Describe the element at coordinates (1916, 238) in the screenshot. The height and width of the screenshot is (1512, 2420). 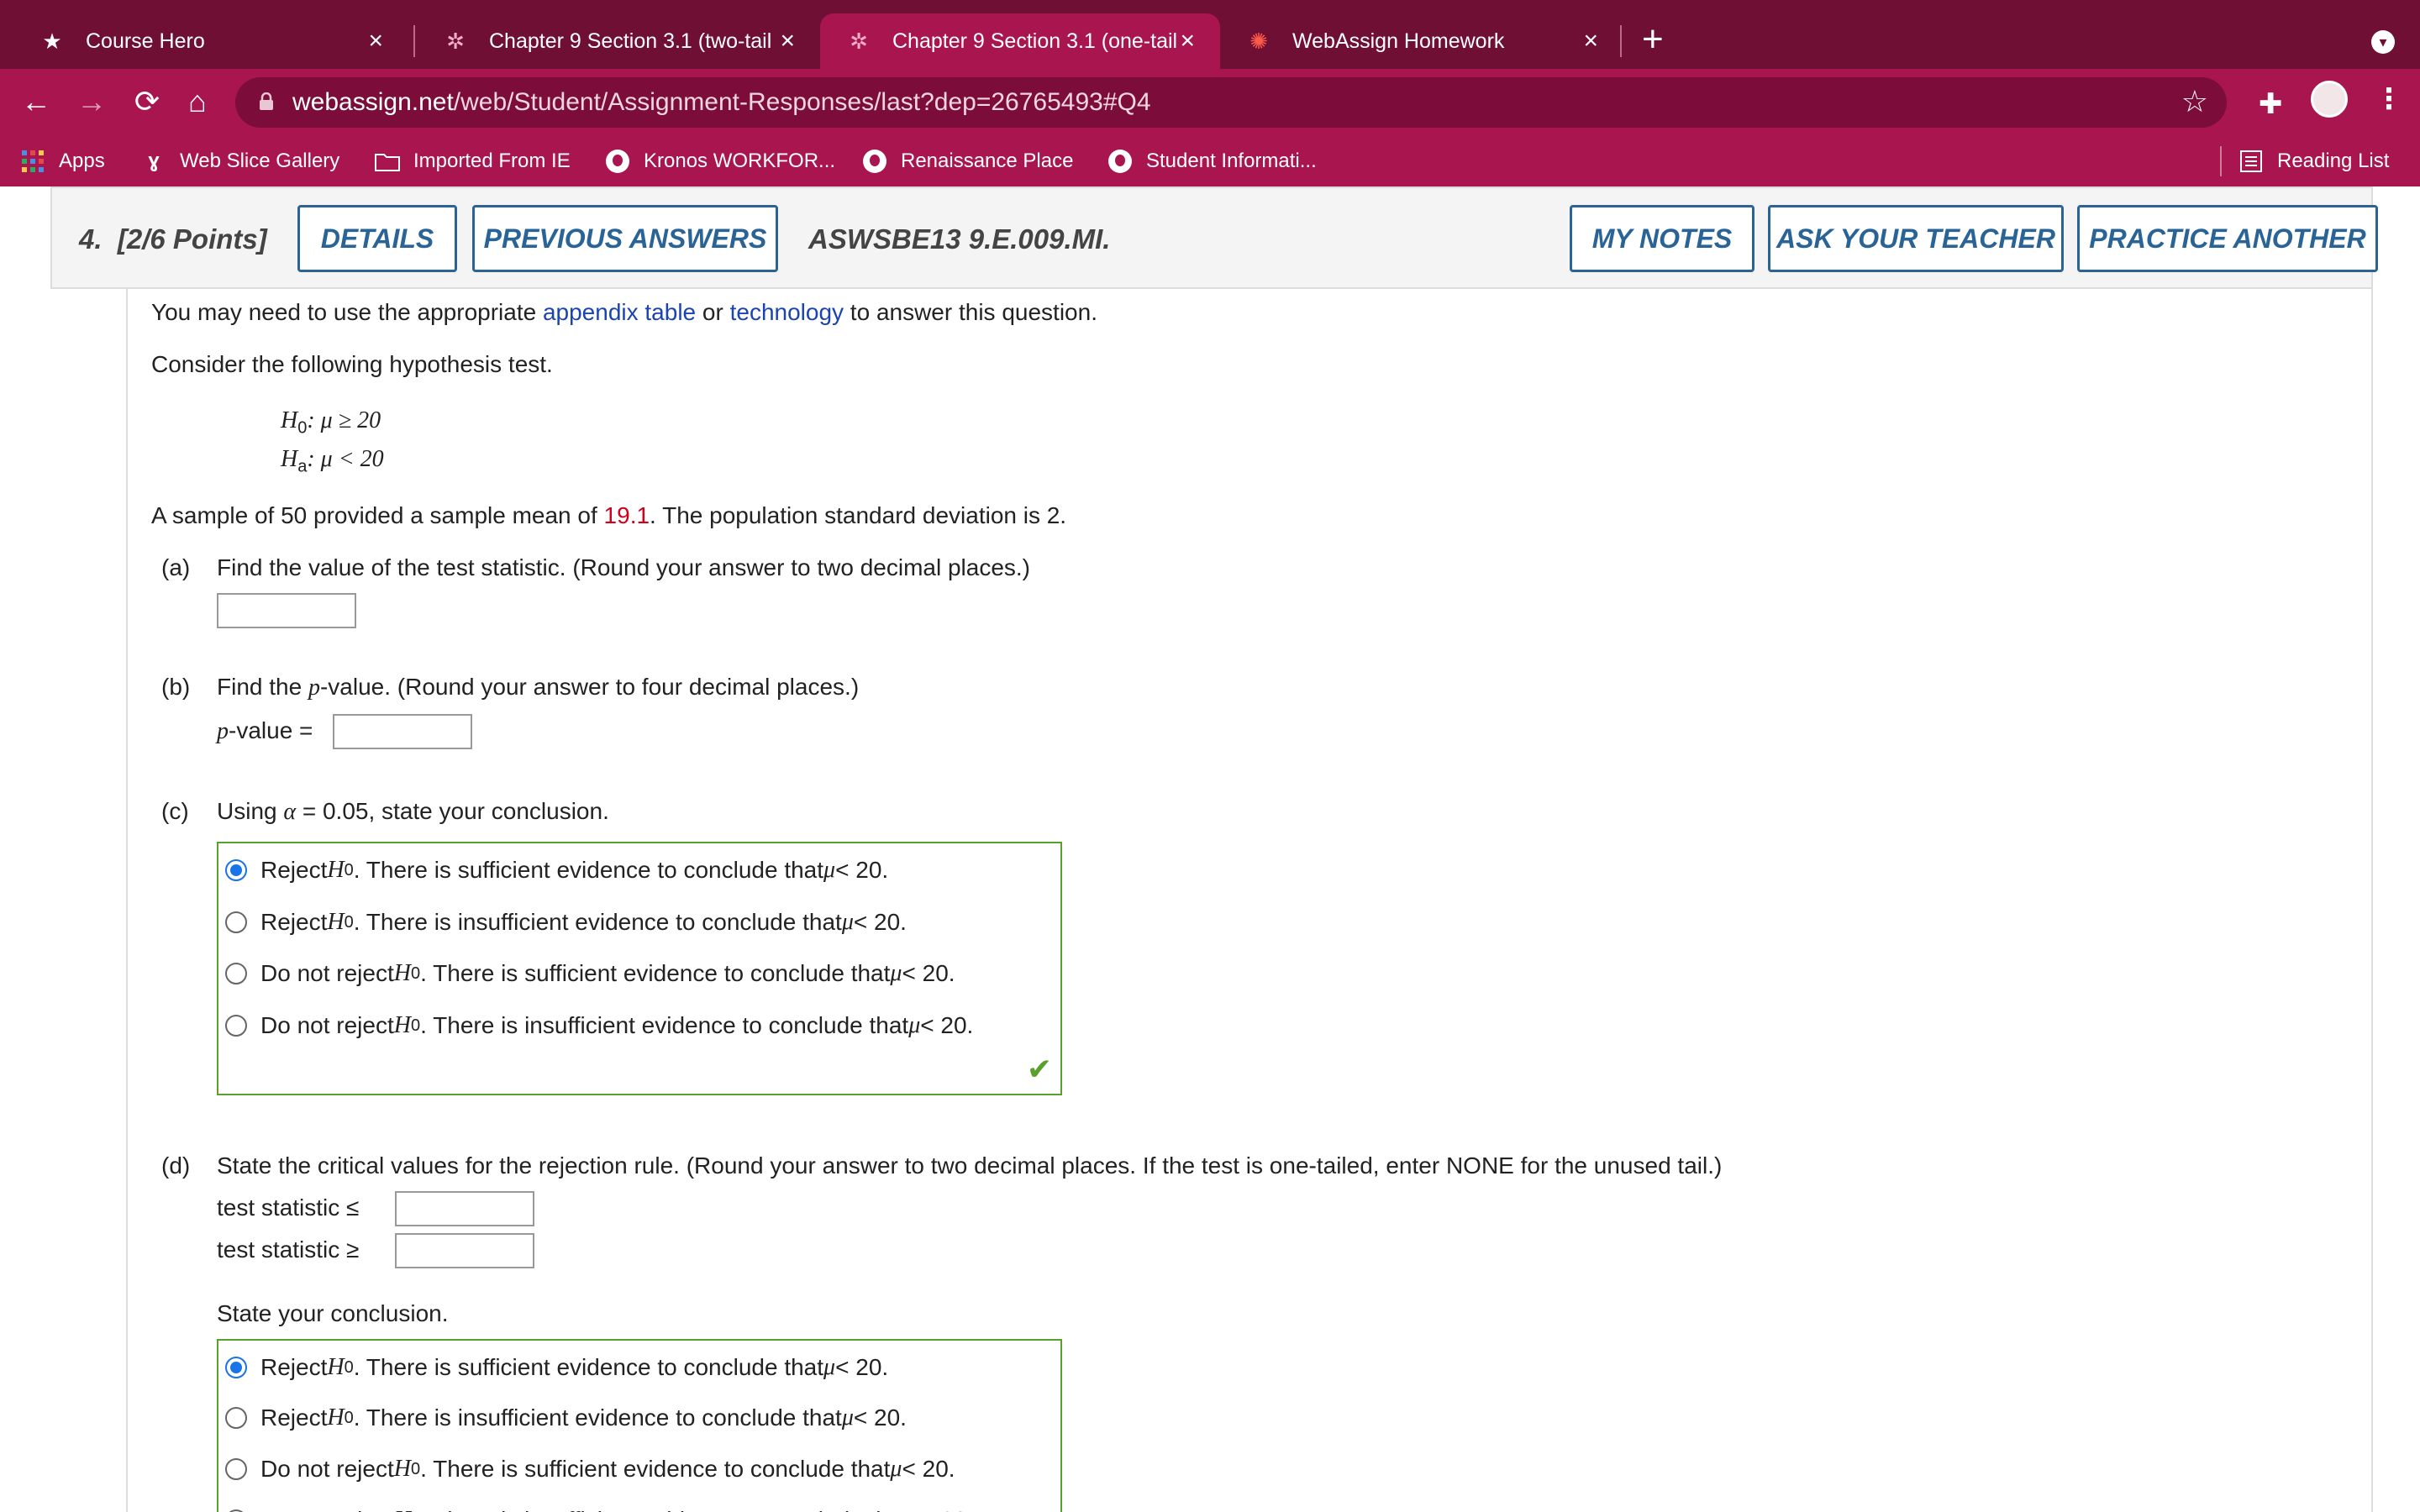
I see `ask-your-teacher-button: ASK YOUR TEACHER` at that location.